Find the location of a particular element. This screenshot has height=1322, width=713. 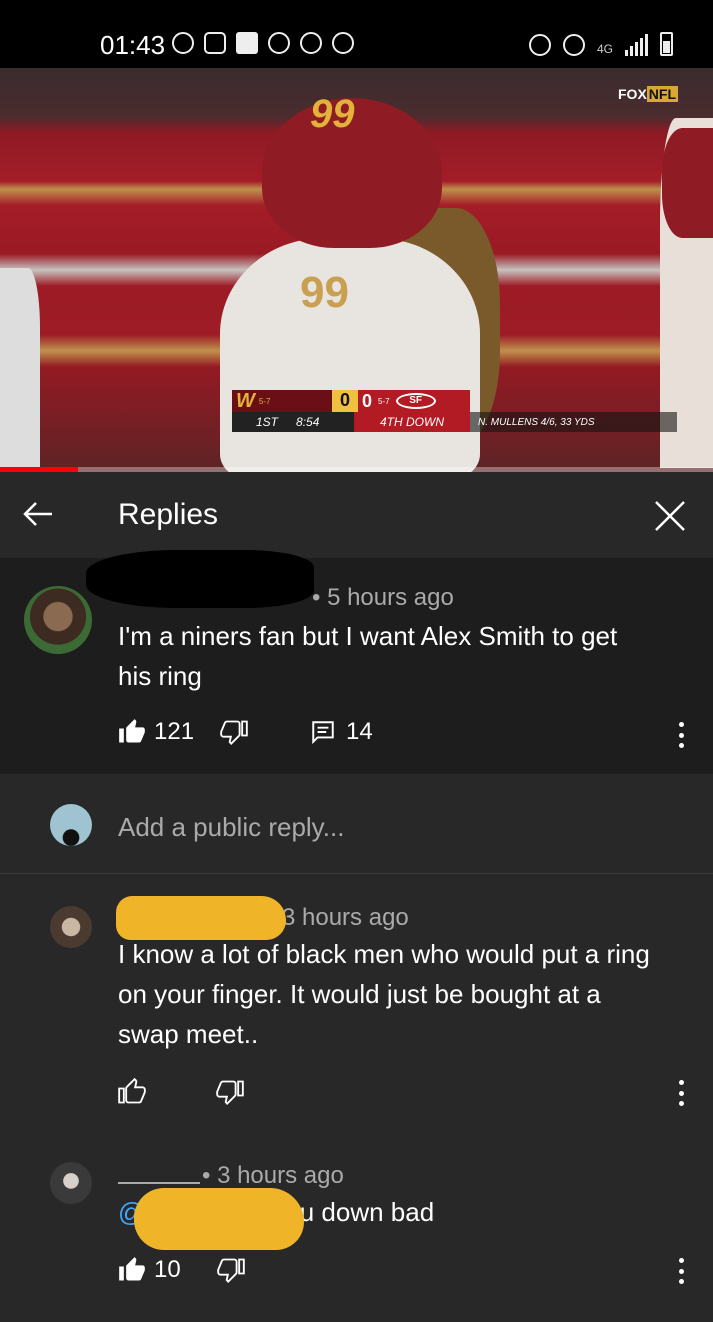

washington-logo: W is located at coordinates (245, 400).